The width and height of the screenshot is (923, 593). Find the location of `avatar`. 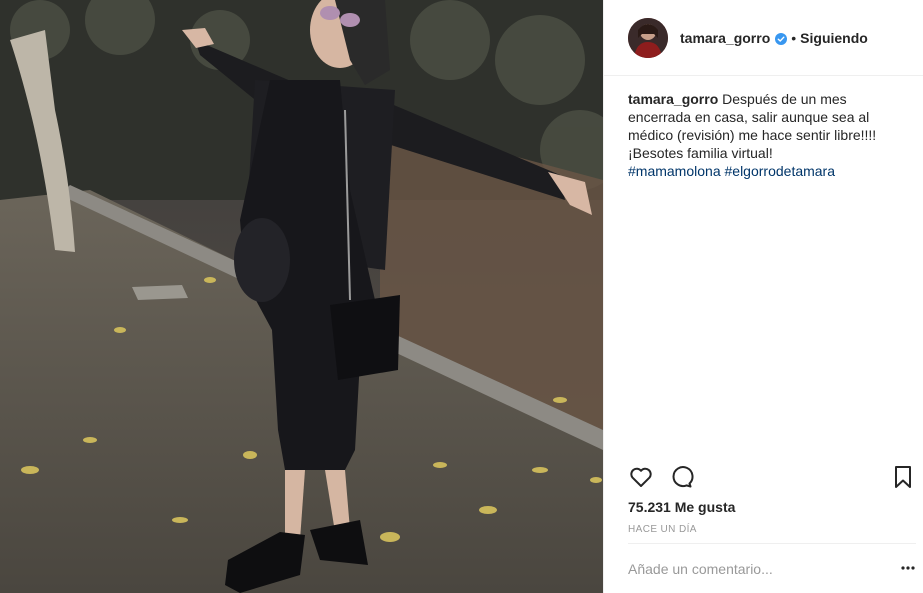

avatar is located at coordinates (648, 37).